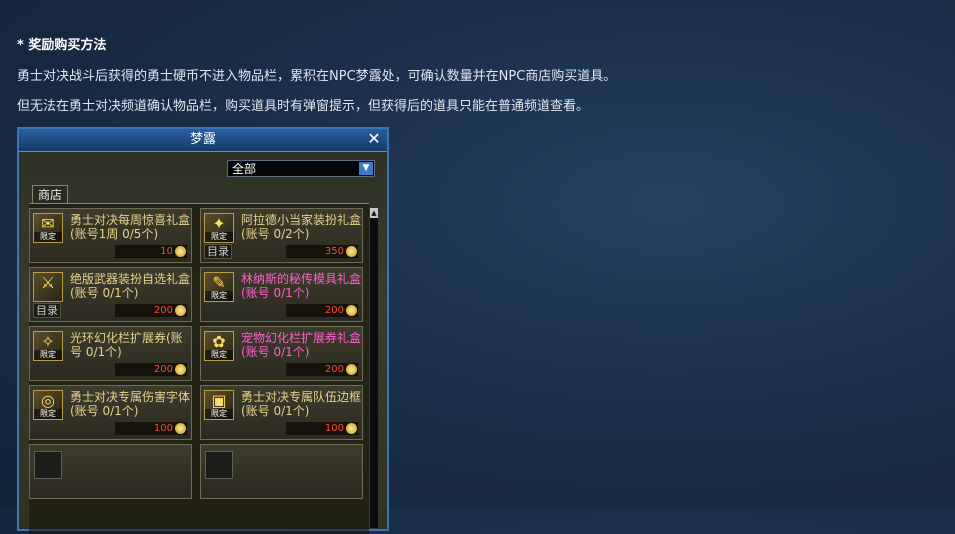 The width and height of the screenshot is (955, 534). I want to click on price-value: 350, so click(334, 251).